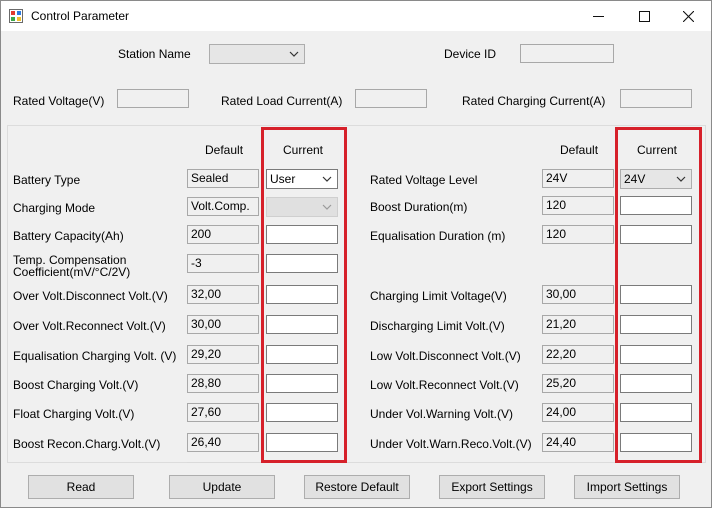 The height and width of the screenshot is (508, 712). Describe the element at coordinates (223, 383) in the screenshot. I see `boost-charging-volt-default: 28,80` at that location.